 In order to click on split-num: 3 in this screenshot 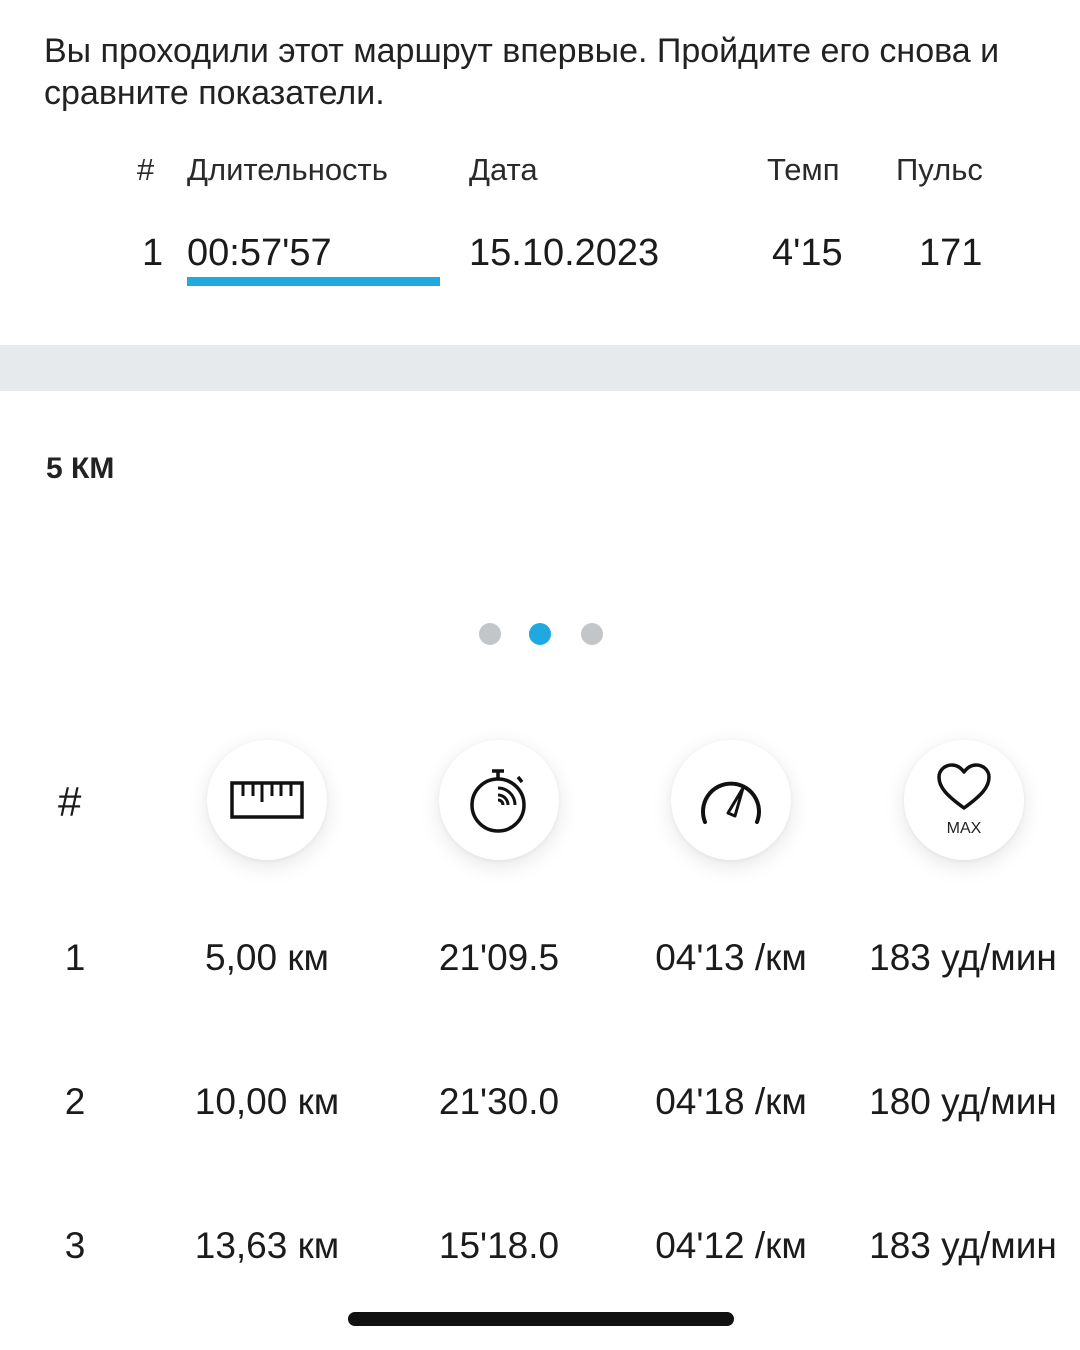, I will do `click(75, 1245)`.